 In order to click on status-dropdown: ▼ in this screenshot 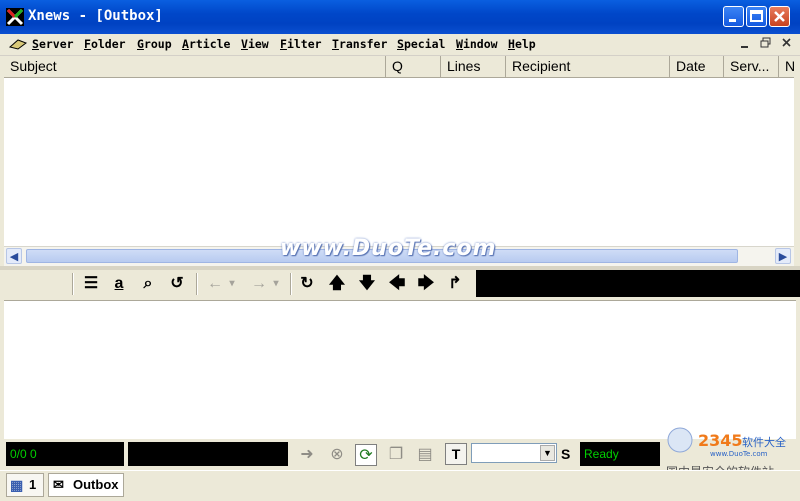, I will do `click(514, 453)`.